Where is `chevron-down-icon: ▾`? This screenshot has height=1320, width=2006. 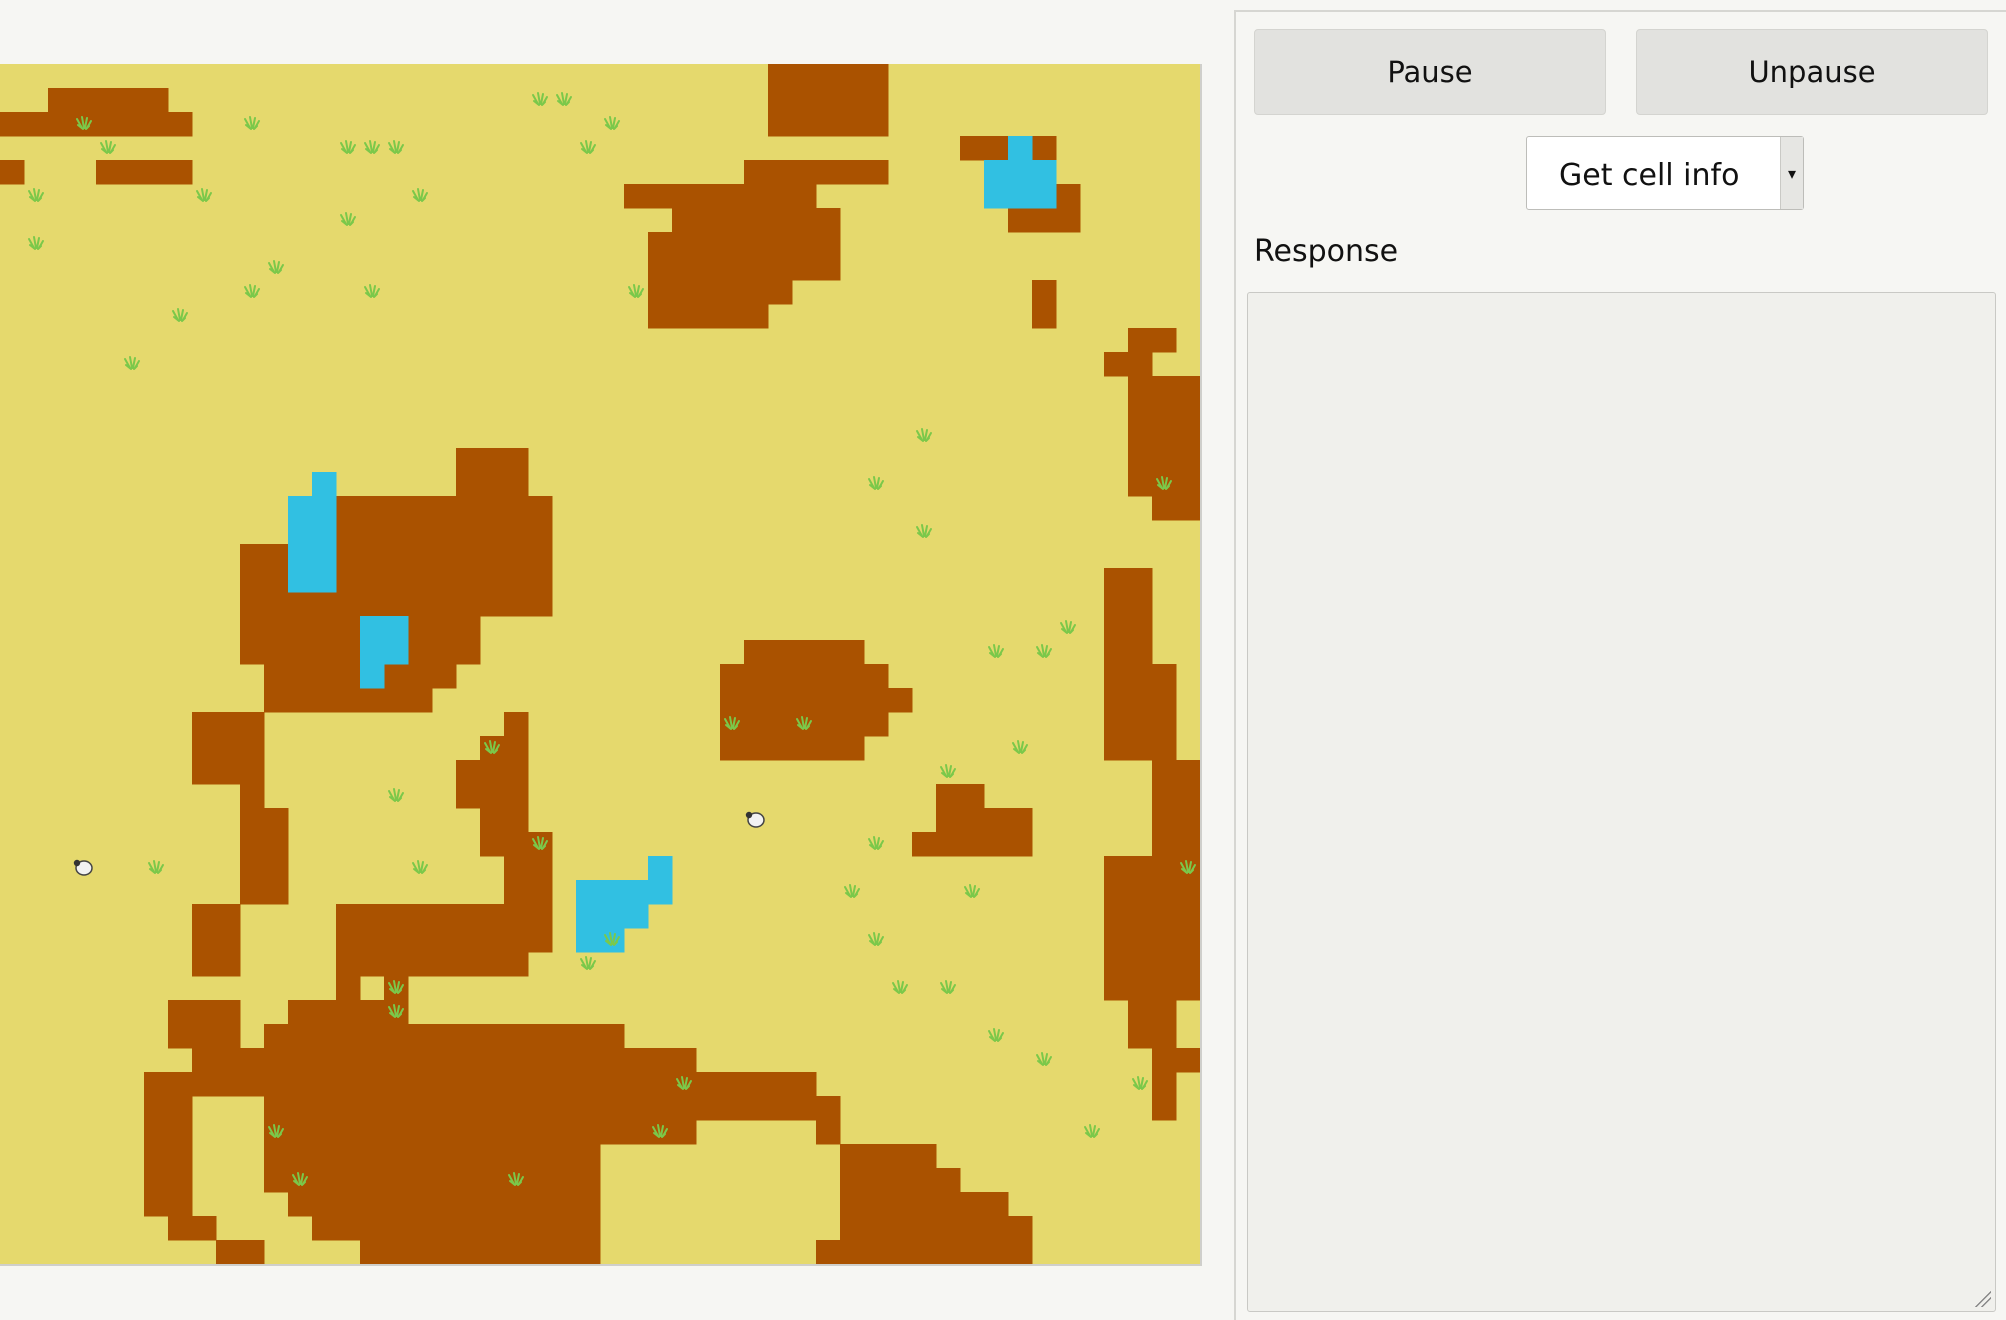
chevron-down-icon: ▾ is located at coordinates (1791, 173).